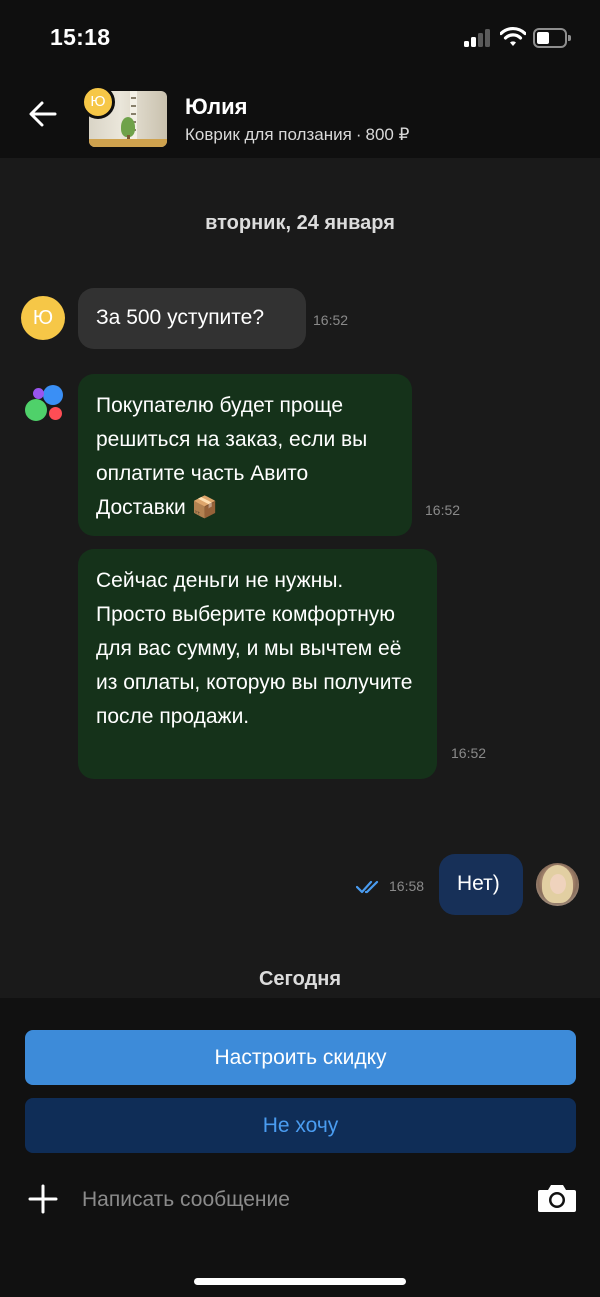 The image size is (600, 1297). Describe the element at coordinates (552, 38) in the screenshot. I see `battery-icon` at that location.